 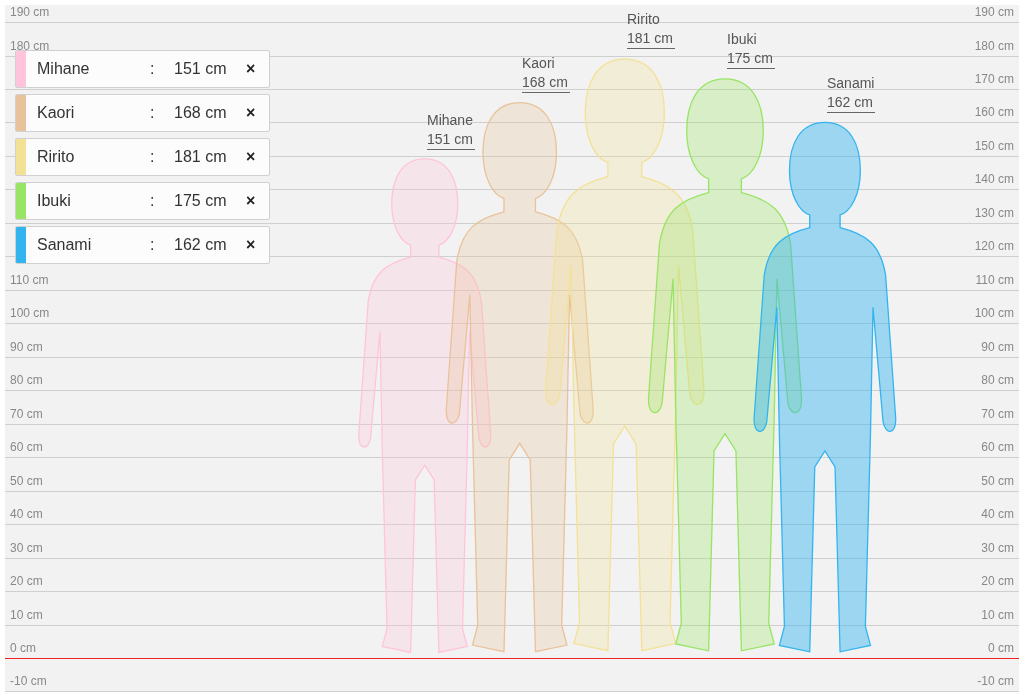 I want to click on legend-height: 181 cm, so click(x=201, y=157).